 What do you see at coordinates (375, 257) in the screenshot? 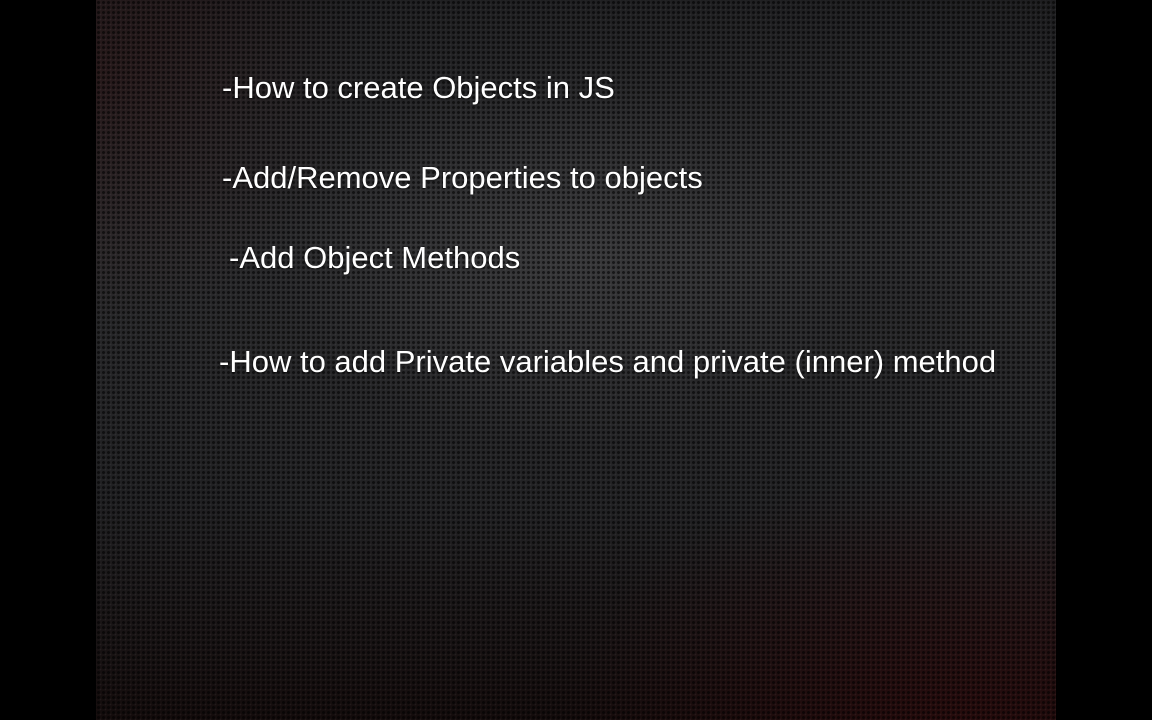
I see `bullet-object-methods: -Add Object Methods` at bounding box center [375, 257].